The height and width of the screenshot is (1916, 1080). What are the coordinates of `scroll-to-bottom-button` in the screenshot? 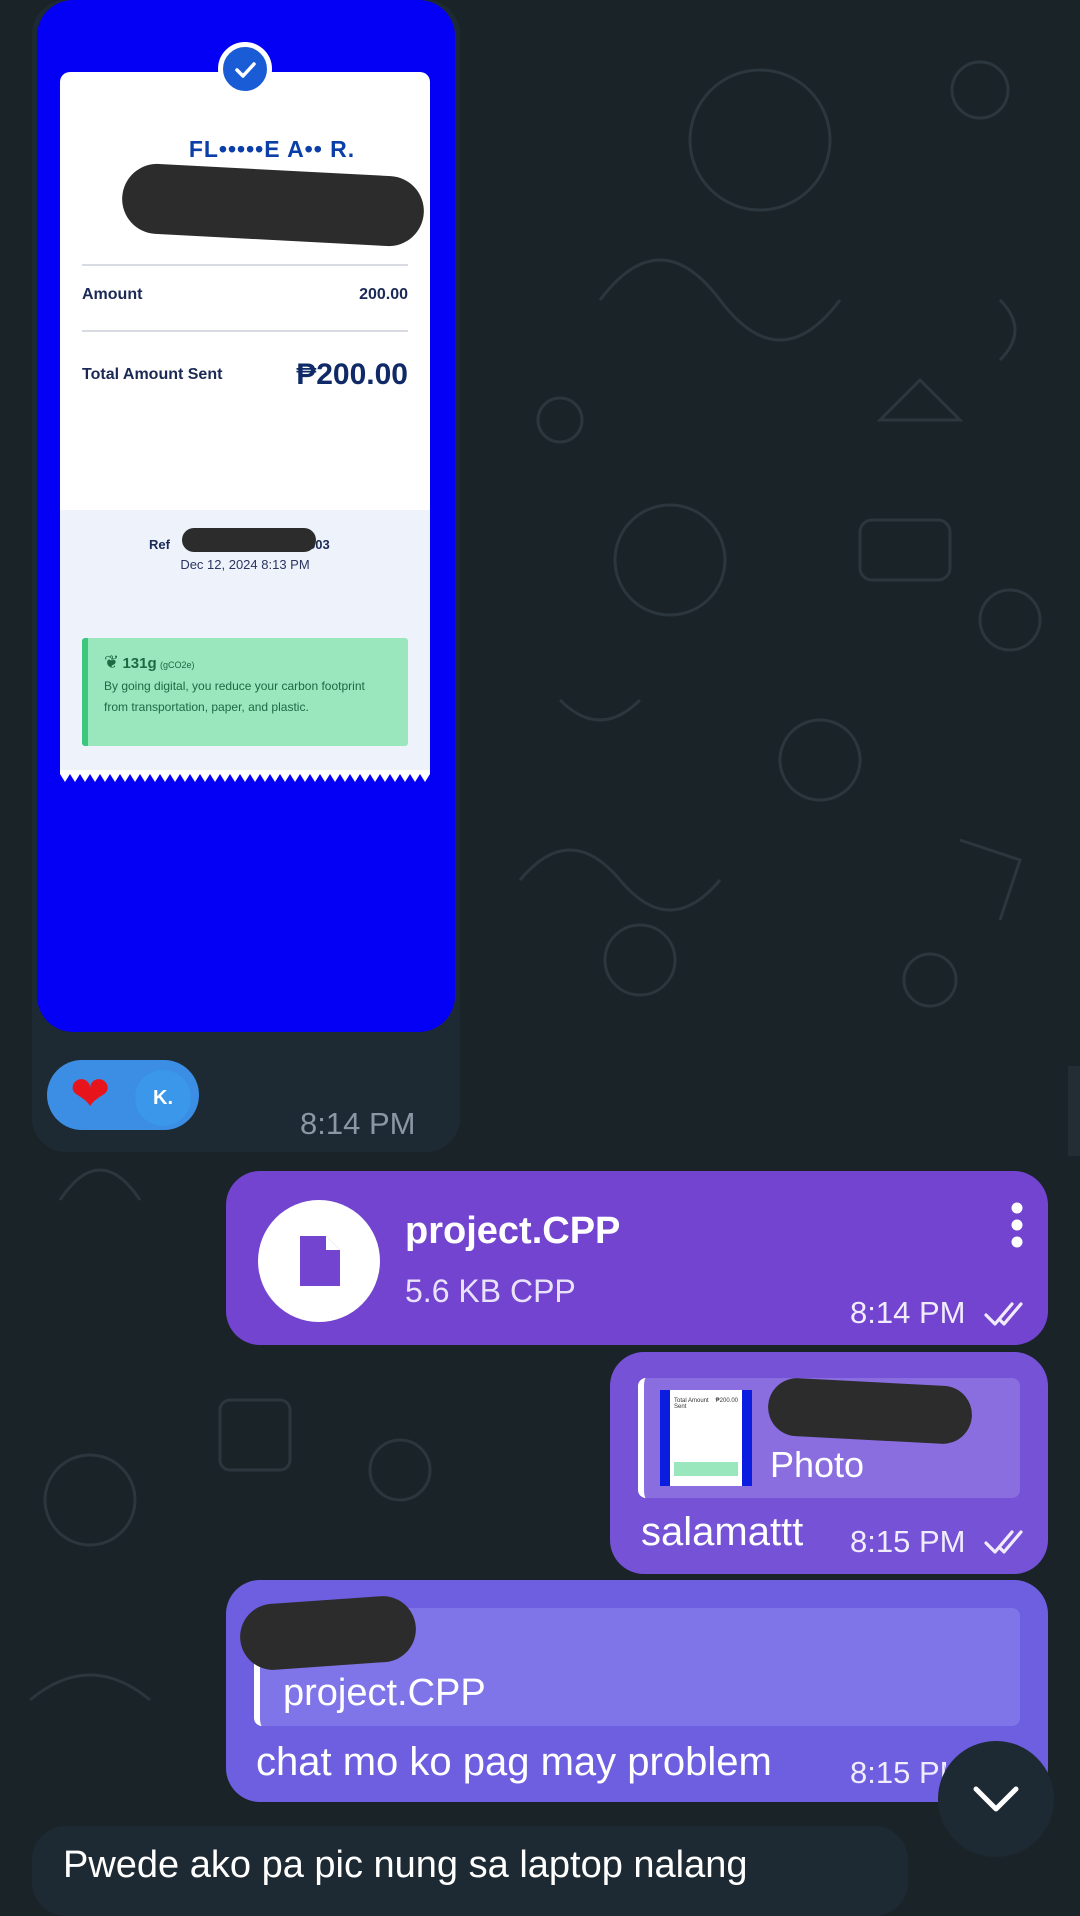 It's located at (996, 1799).